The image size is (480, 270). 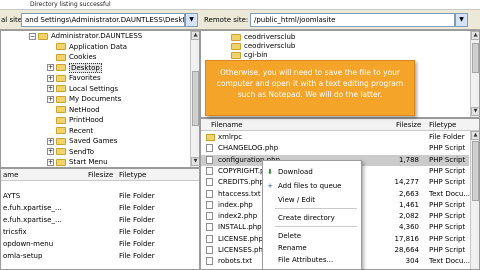 I want to click on file-name: AYTS, so click(x=12, y=196).